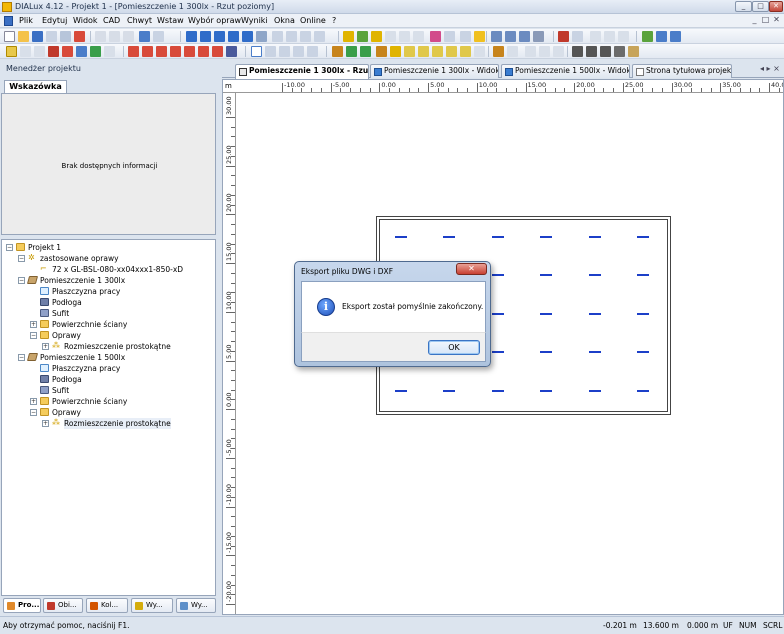 Image resolution: width=784 pixels, height=634 pixels. I want to click on menu-wyniki: Wyniki, so click(254, 20).